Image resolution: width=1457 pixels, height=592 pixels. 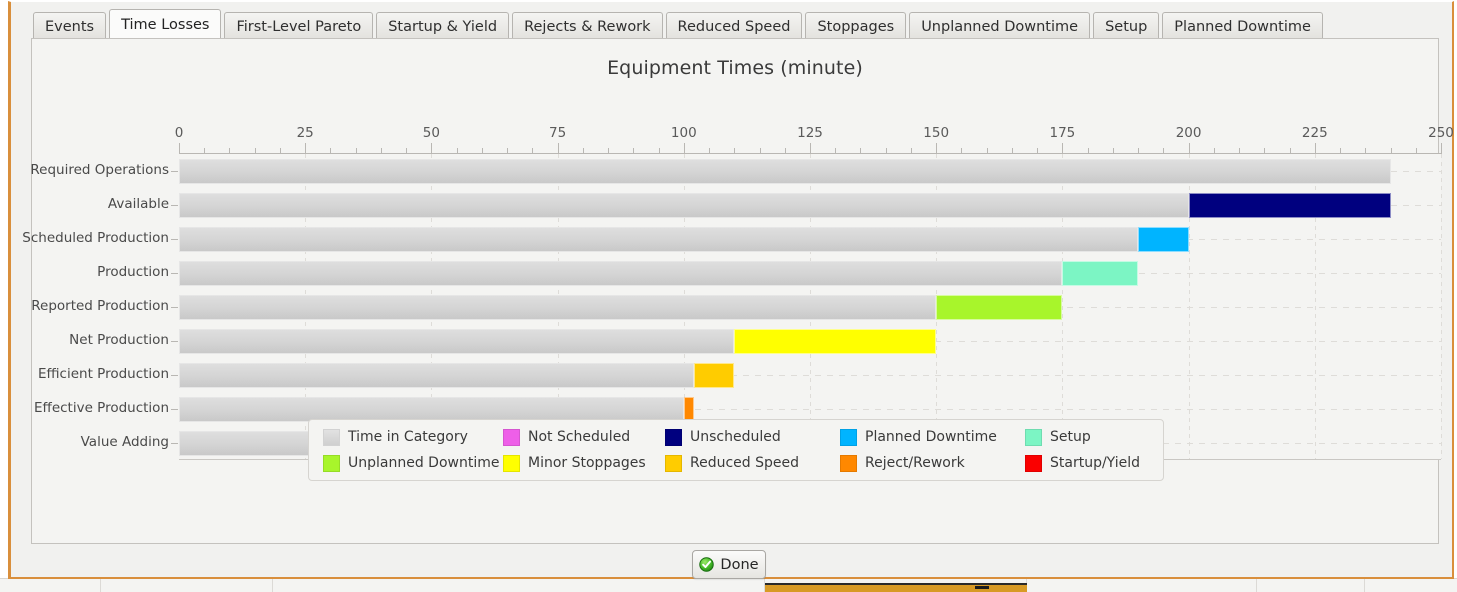 What do you see at coordinates (936, 133) in the screenshot?
I see `x-axis-tick-label: 150` at bounding box center [936, 133].